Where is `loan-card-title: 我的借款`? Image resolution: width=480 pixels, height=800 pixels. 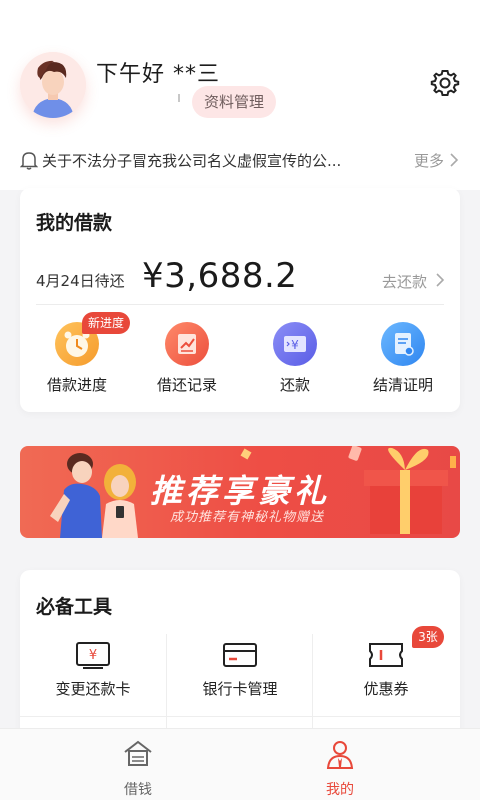
loan-card-title: 我的借款 is located at coordinates (74, 223).